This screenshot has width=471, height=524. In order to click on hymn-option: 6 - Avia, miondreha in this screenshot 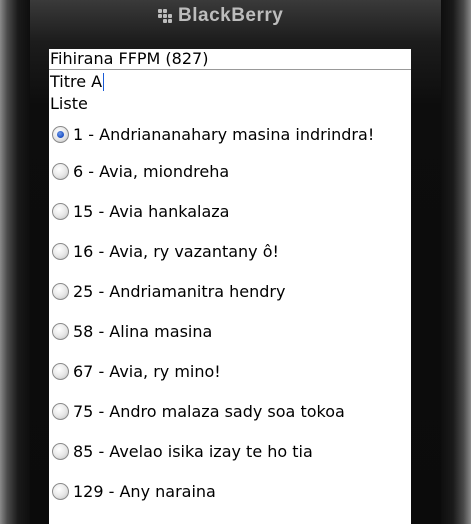, I will do `click(230, 171)`.